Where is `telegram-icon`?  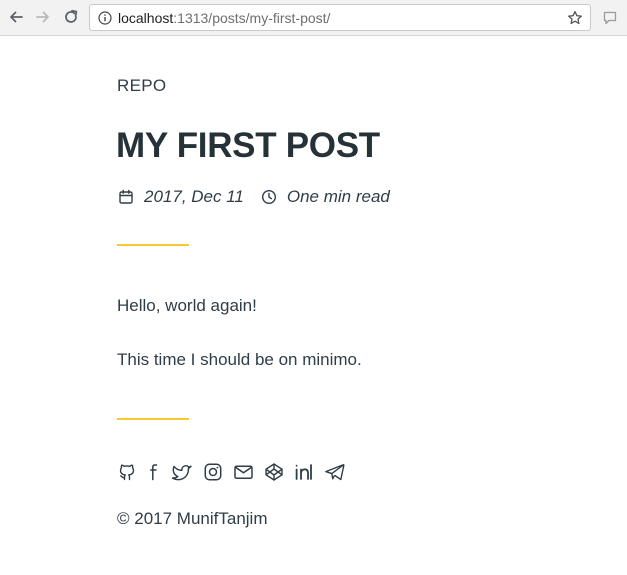
telegram-icon is located at coordinates (335, 472).